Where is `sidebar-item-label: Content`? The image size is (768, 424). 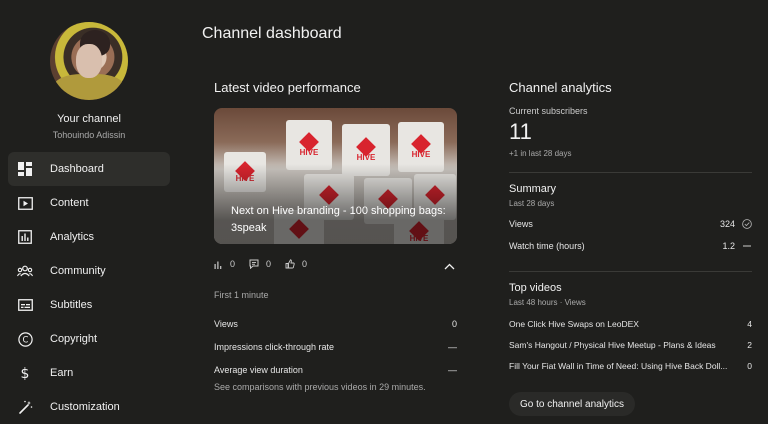
sidebar-item-label: Content is located at coordinates (69, 203).